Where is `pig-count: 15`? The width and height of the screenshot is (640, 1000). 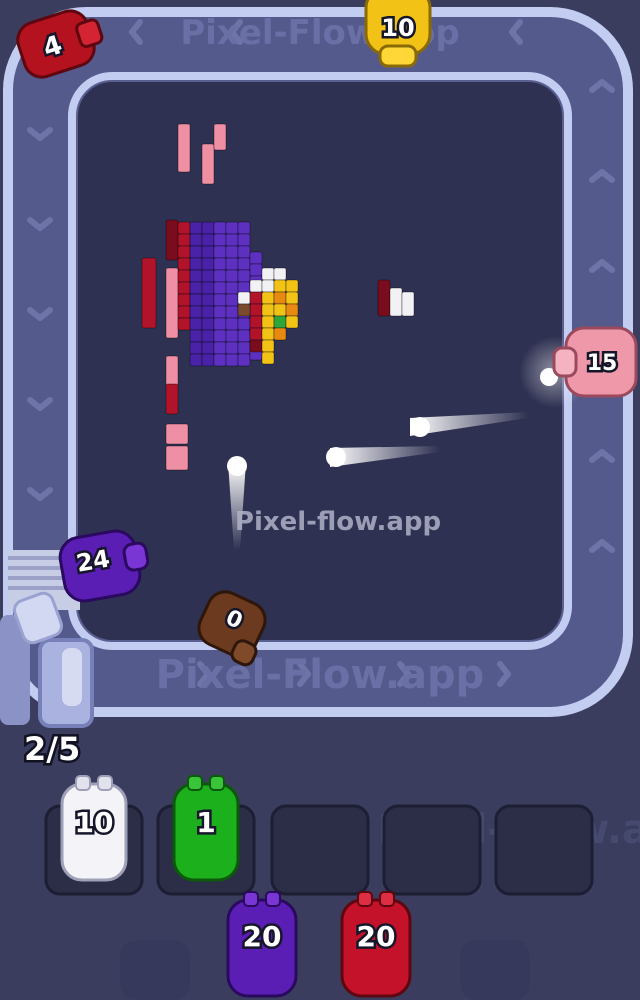 pig-count: 15 is located at coordinates (602, 363).